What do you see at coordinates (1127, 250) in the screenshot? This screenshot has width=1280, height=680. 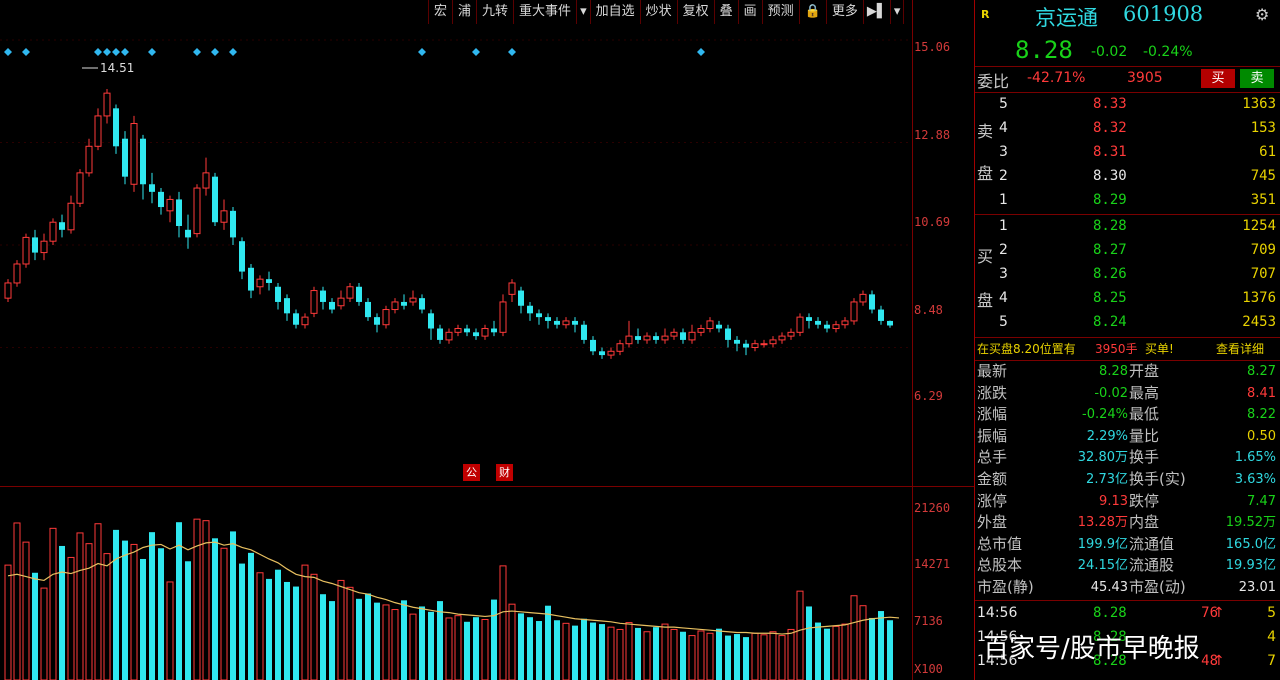 I see `bid-row: 2 8.27 709` at bounding box center [1127, 250].